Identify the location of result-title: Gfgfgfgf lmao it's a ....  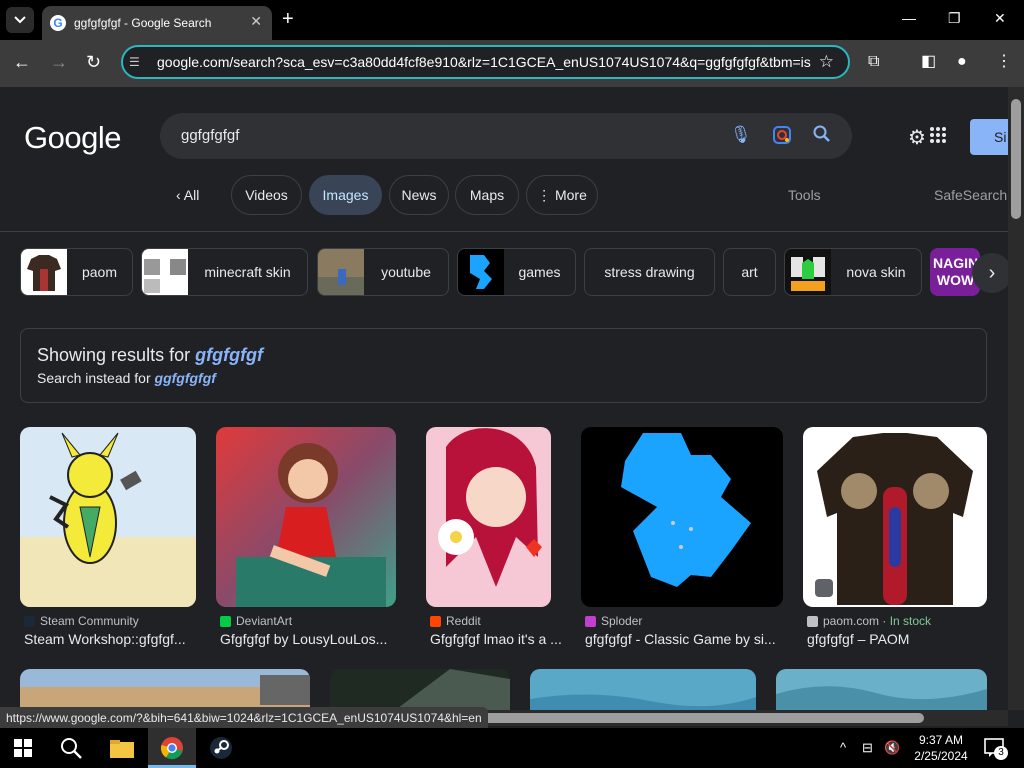
(500, 639).